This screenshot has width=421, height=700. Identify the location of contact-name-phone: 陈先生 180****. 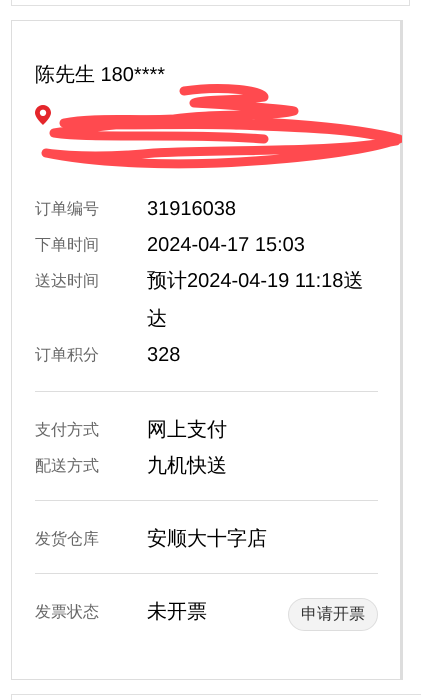
(100, 75).